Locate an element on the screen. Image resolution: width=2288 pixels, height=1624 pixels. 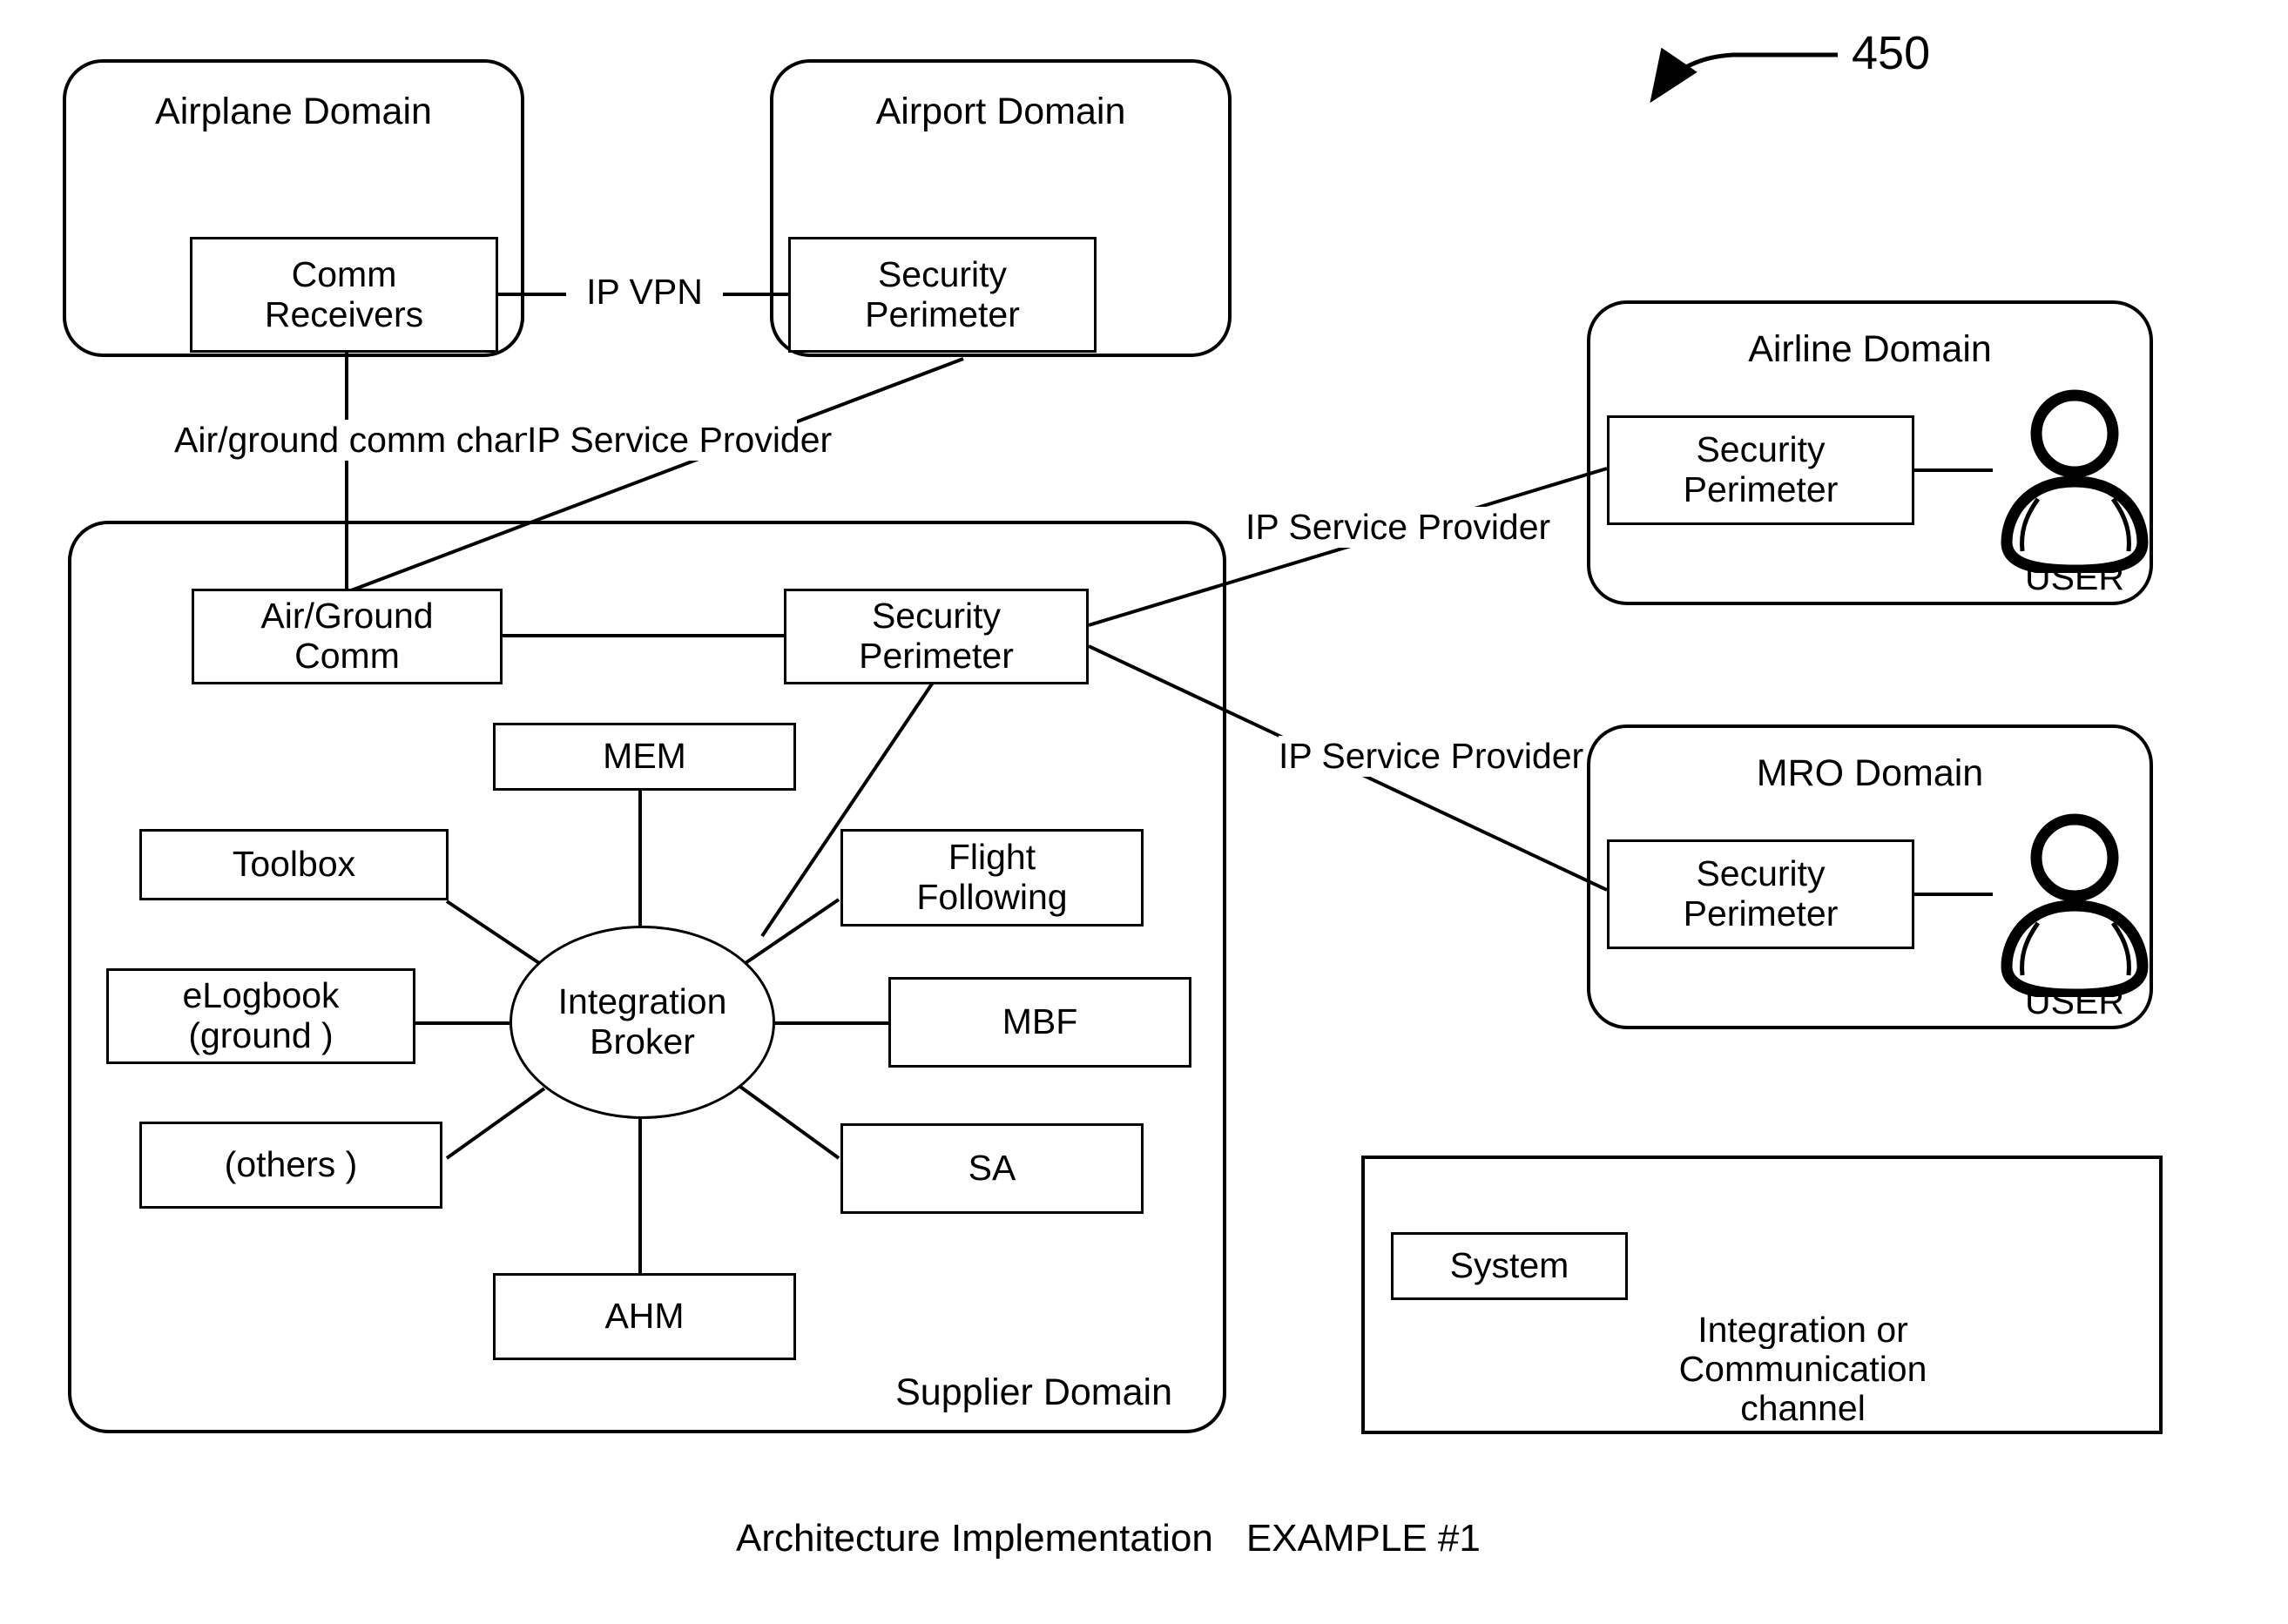
flight-following-line2: Following is located at coordinates (992, 897).